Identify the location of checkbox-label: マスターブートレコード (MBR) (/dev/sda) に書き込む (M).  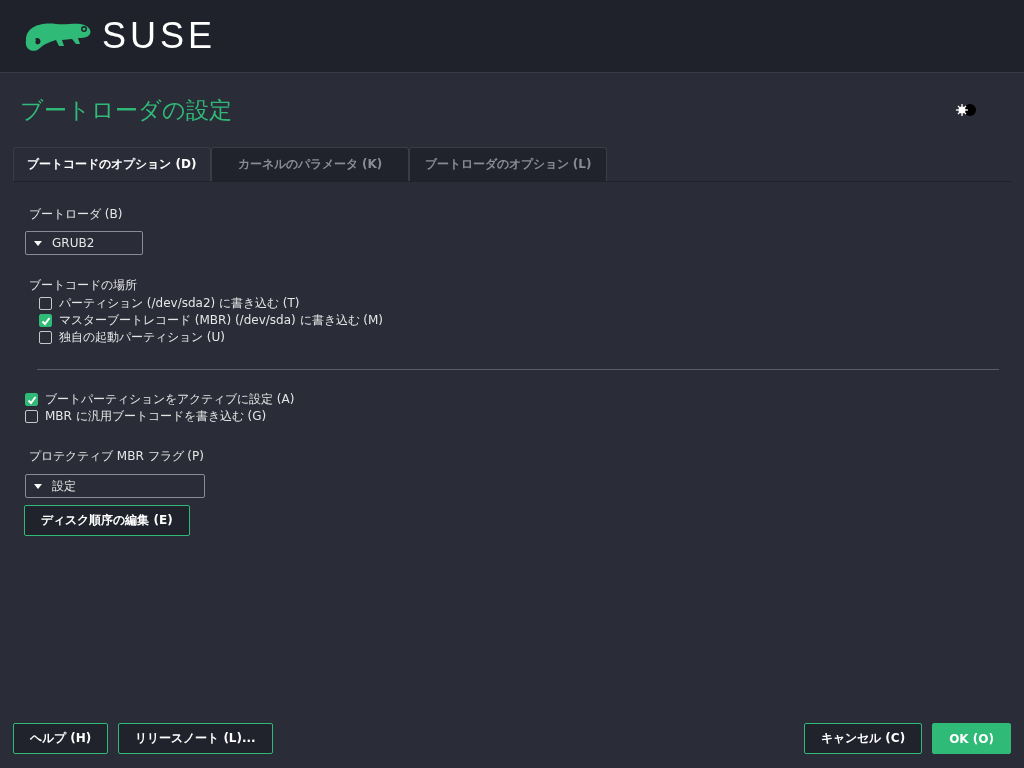
(221, 320).